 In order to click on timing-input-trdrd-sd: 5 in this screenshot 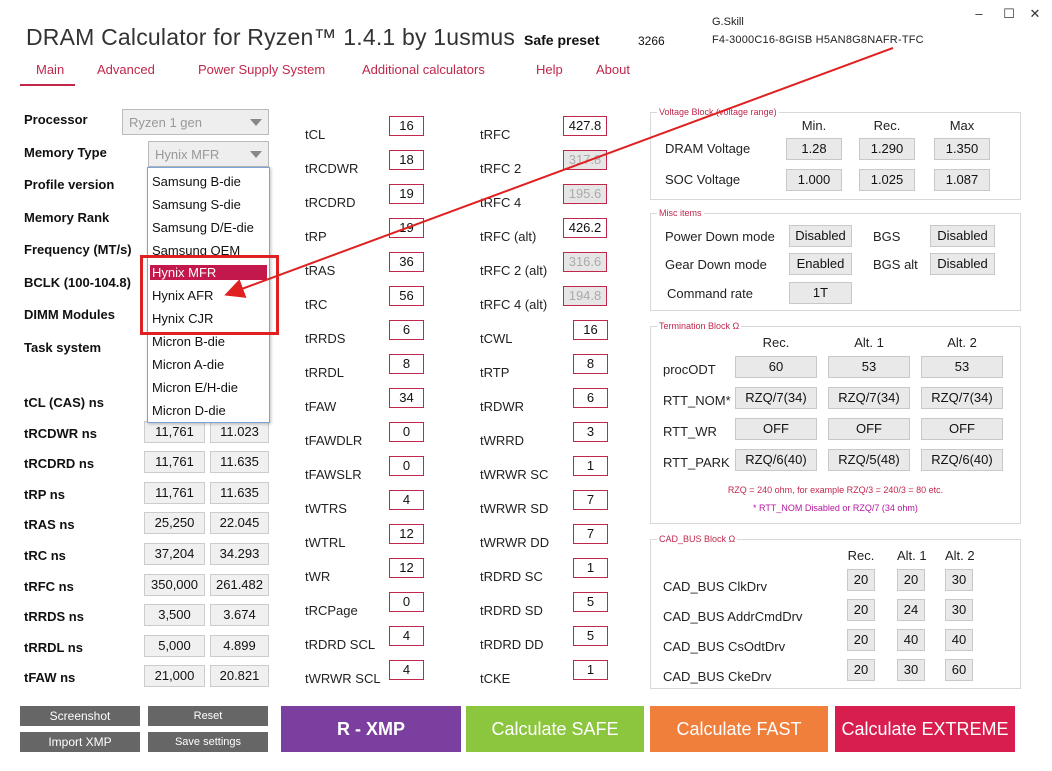, I will do `click(590, 602)`.